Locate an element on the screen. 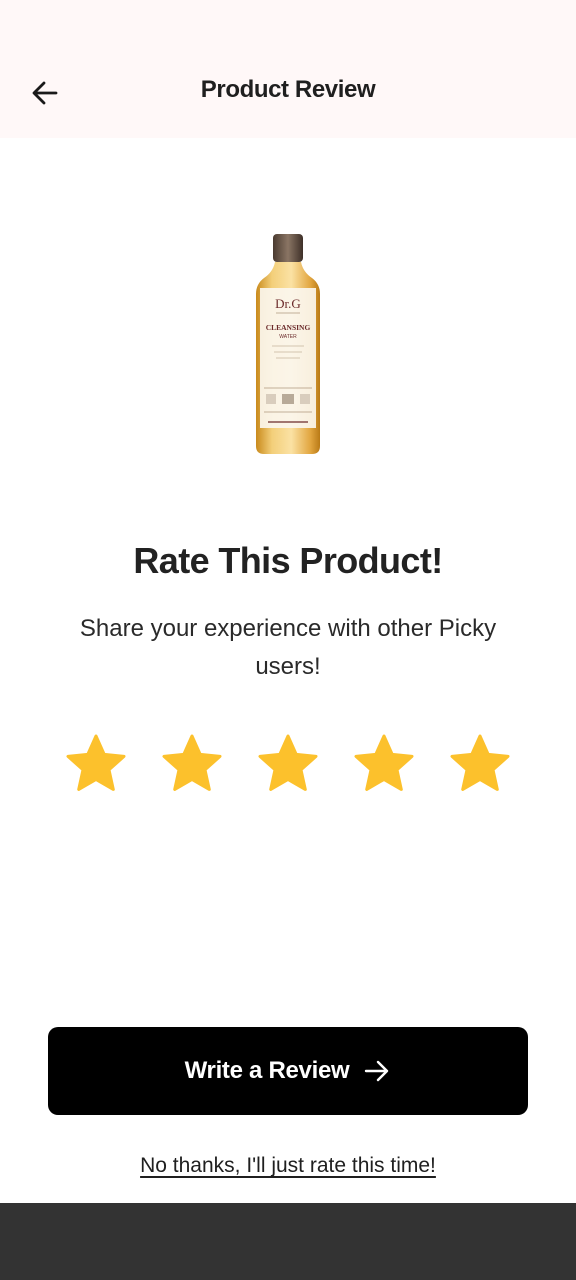  app-header: Product Review is located at coordinates (288, 69).